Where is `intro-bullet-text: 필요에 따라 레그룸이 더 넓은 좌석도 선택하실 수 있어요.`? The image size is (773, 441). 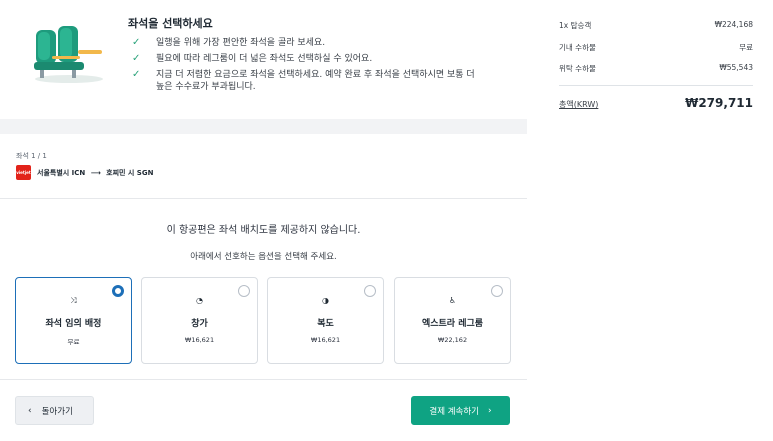
intro-bullet-text: 필요에 따라 레그룸이 더 넓은 좌석도 선택하실 수 있어요. is located at coordinates (264, 59).